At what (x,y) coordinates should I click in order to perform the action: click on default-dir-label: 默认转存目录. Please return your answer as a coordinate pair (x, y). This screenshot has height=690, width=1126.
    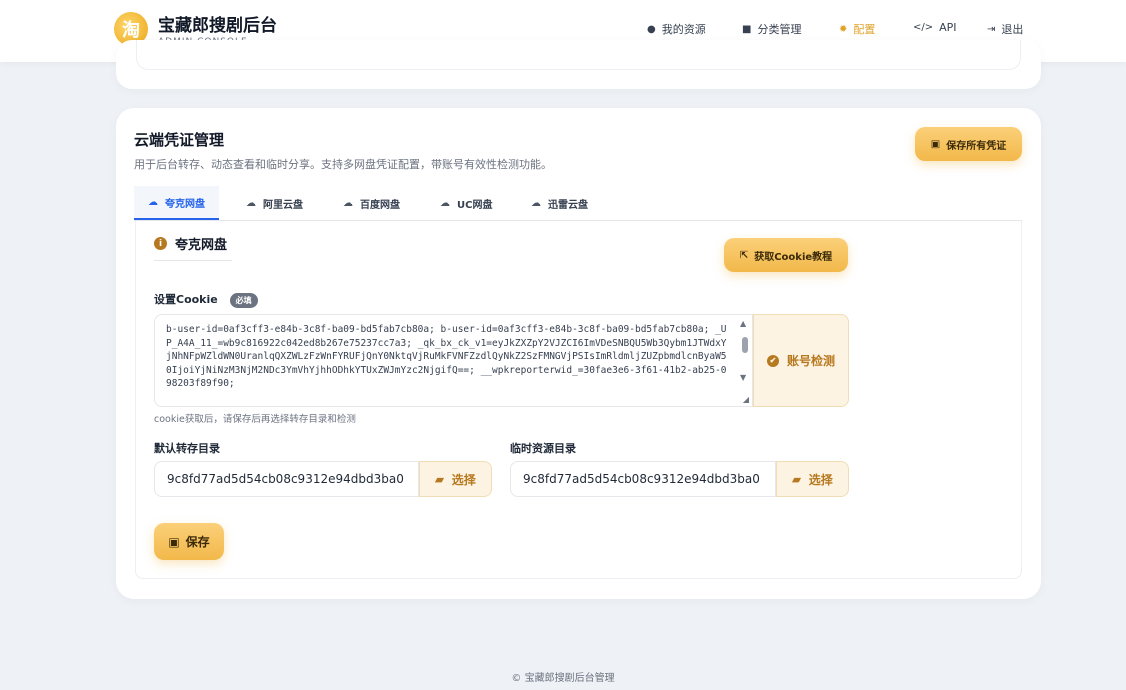
    Looking at the image, I should click on (187, 448).